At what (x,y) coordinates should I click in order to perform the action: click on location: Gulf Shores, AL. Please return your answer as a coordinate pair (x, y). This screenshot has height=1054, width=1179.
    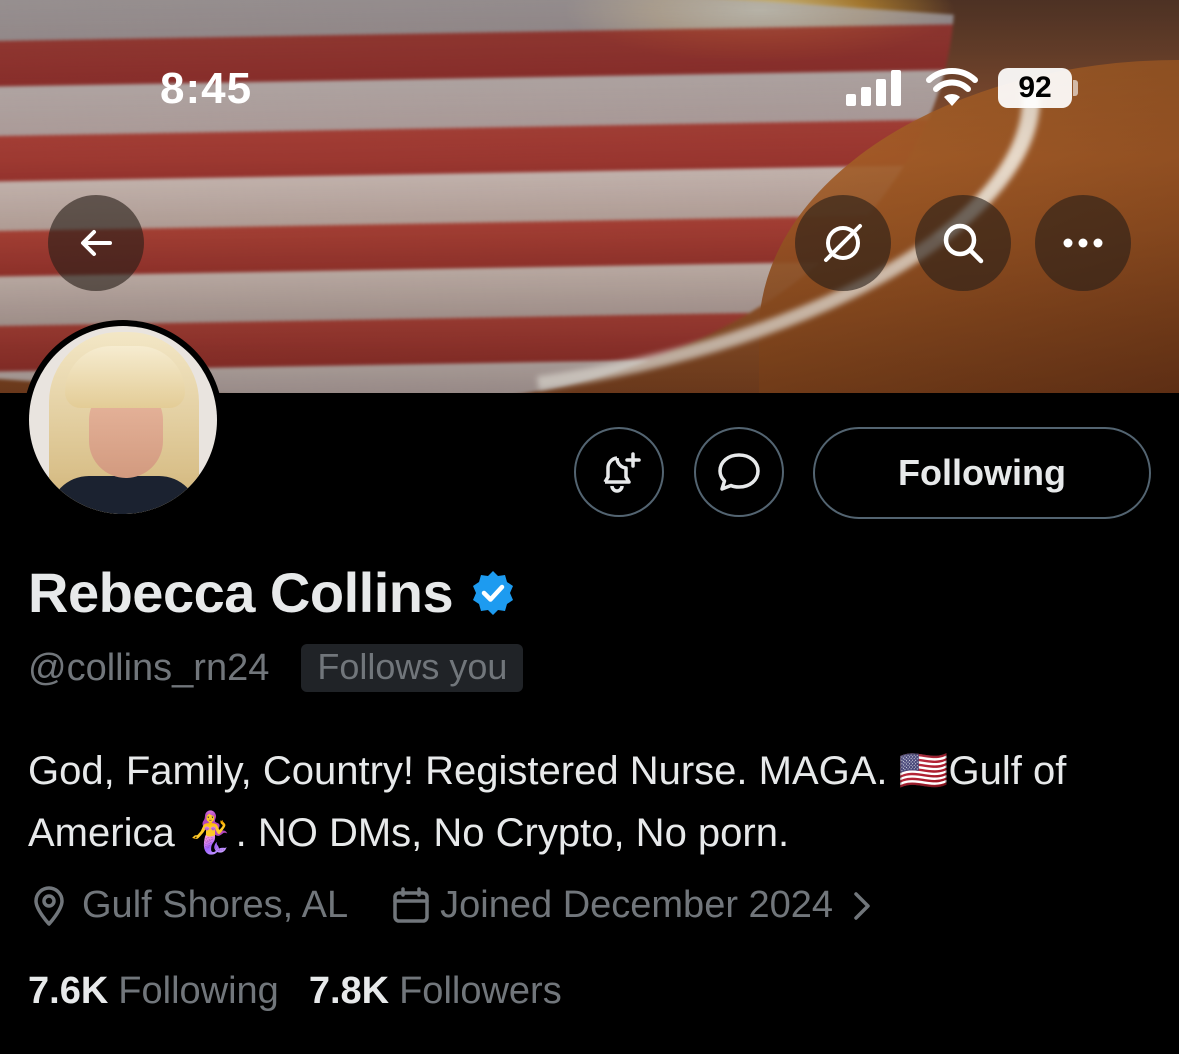
    Looking at the image, I should click on (215, 905).